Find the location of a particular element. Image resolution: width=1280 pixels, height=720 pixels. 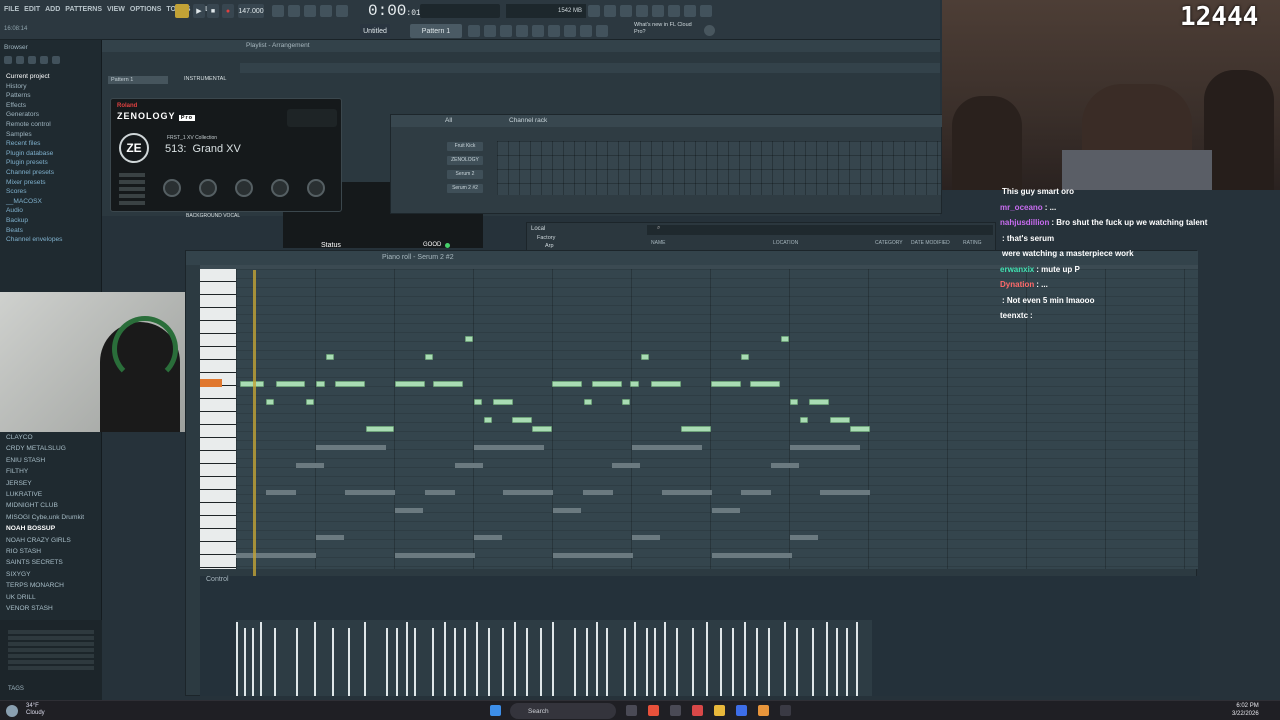

browser-item: Backup is located at coordinates (34, 221).